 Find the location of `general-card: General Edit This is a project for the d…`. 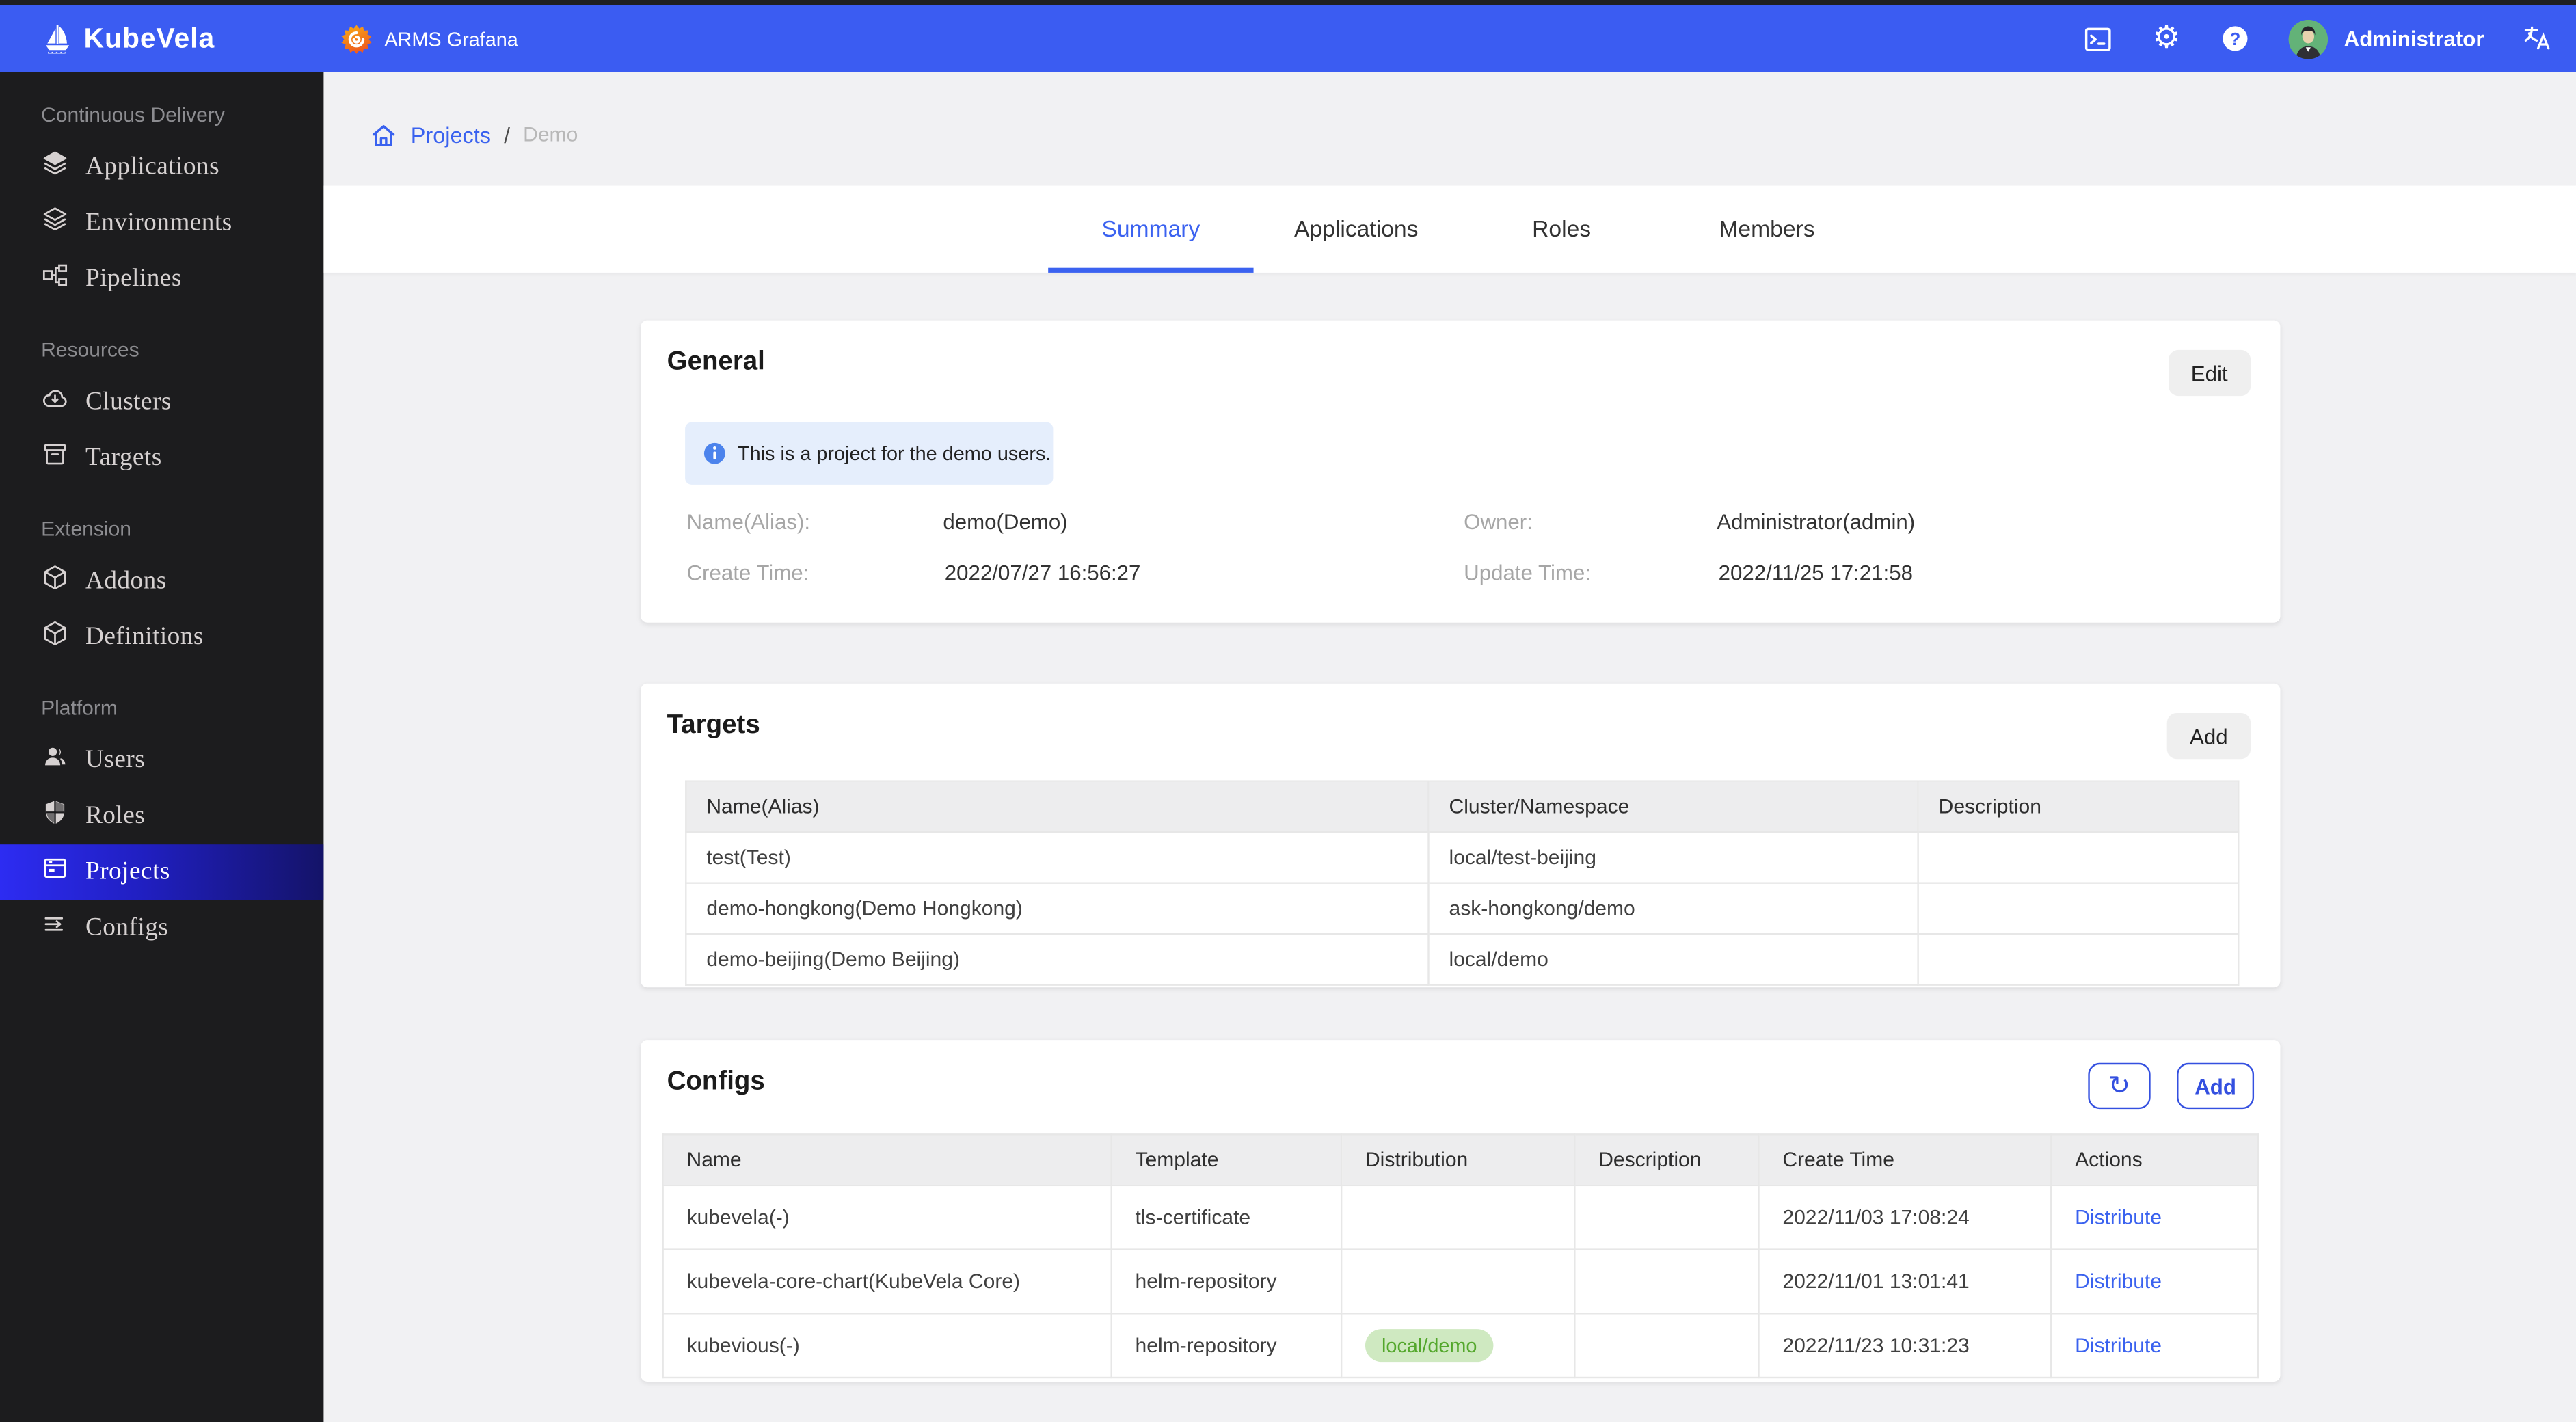

general-card: General Edit This is a project for the d… is located at coordinates (1461, 471).